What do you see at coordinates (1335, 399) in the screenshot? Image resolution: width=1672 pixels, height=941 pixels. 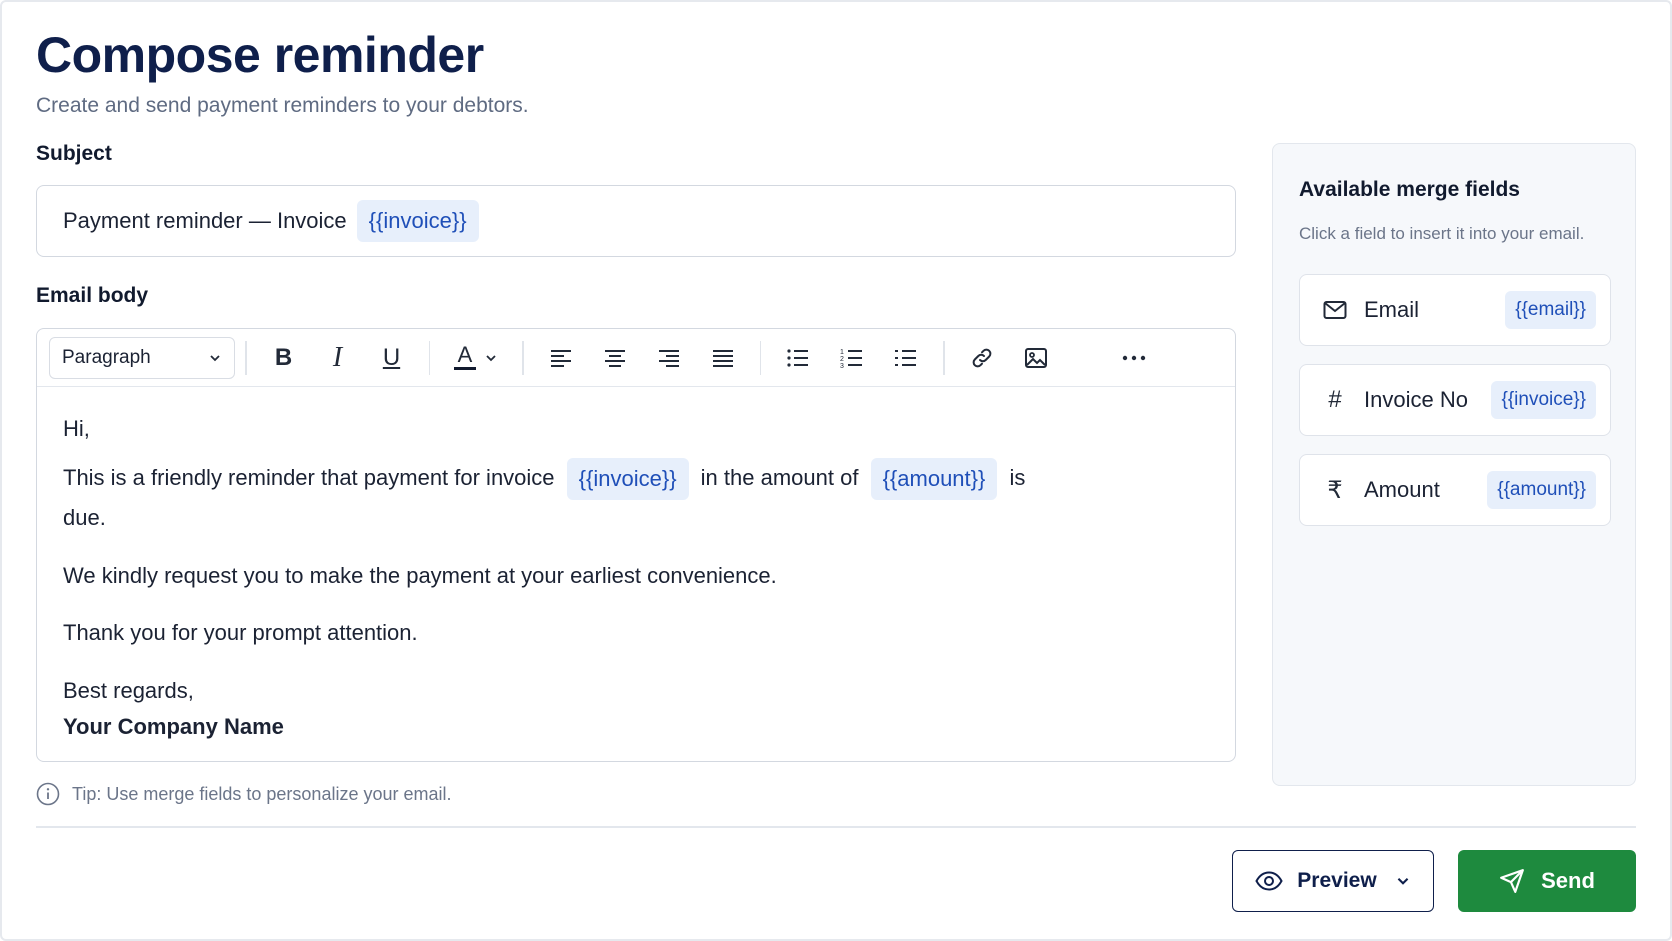 I see `hash-icon: #` at bounding box center [1335, 399].